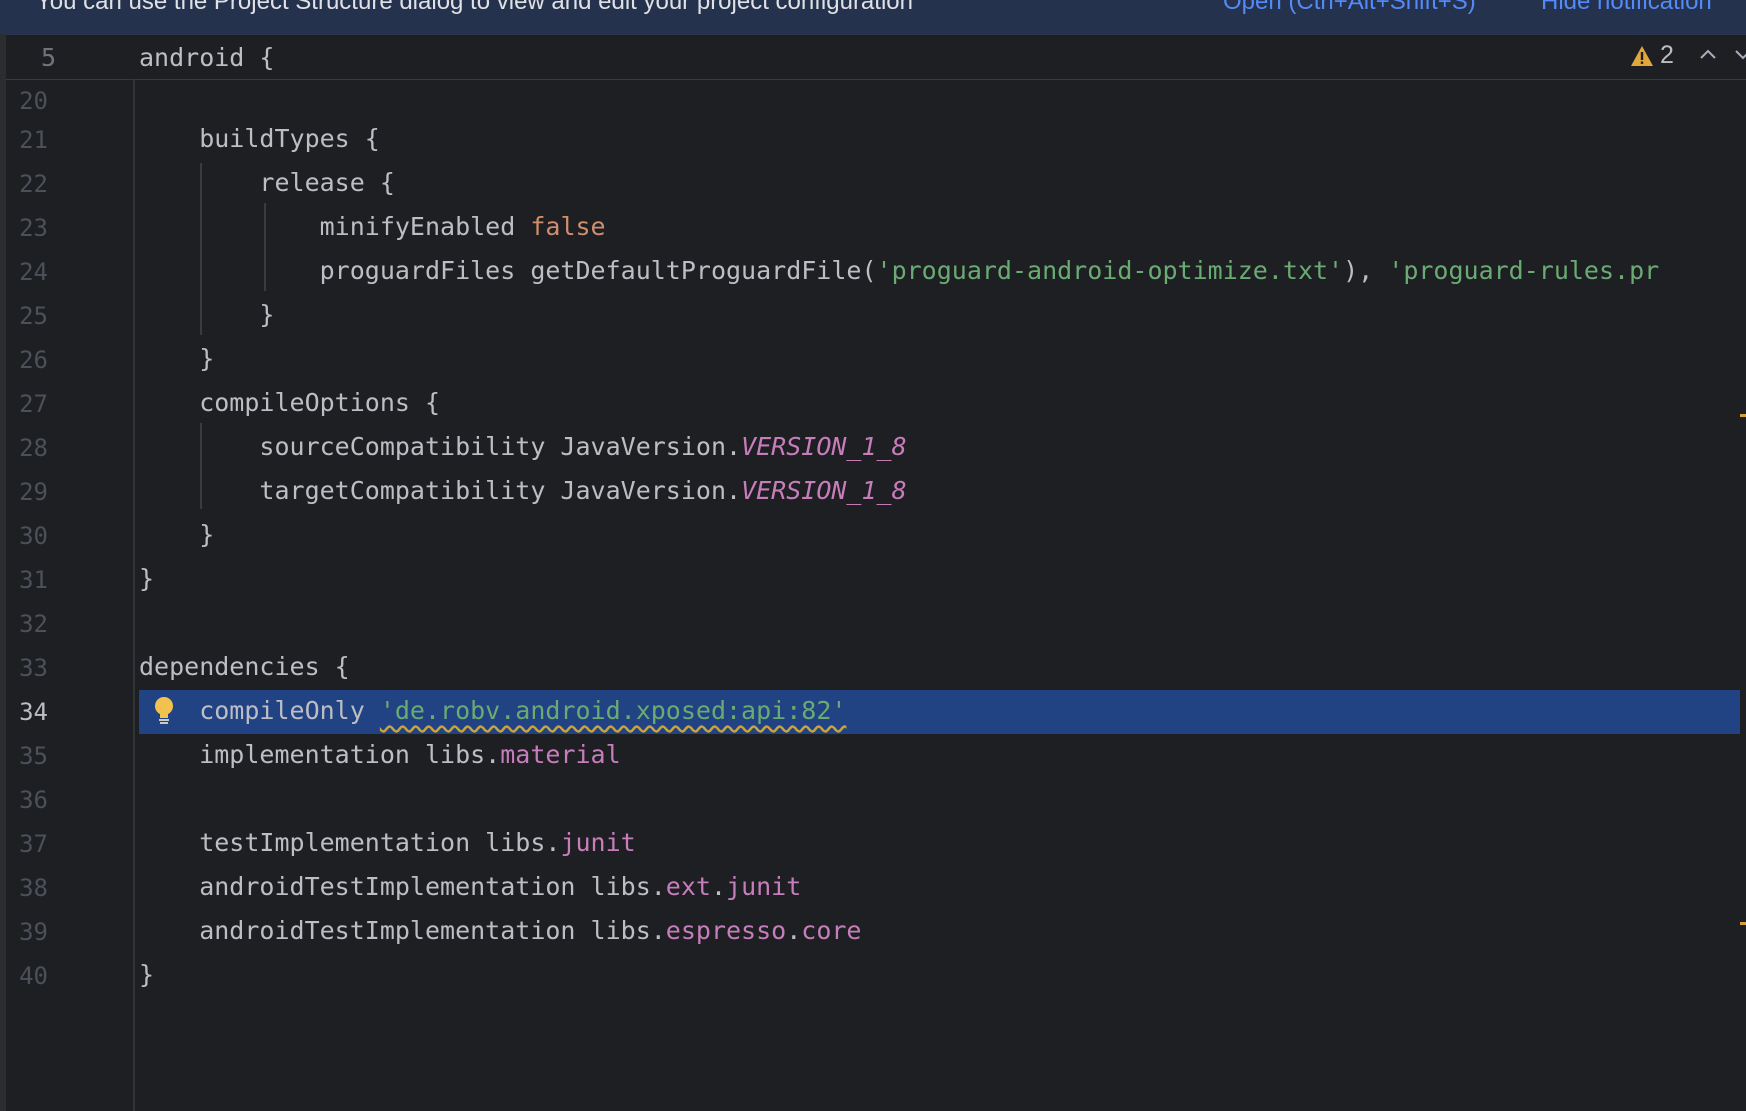 The height and width of the screenshot is (1111, 1746). I want to click on string-token-warning: 'de.robv.android.xposed:api:82', so click(613, 710).